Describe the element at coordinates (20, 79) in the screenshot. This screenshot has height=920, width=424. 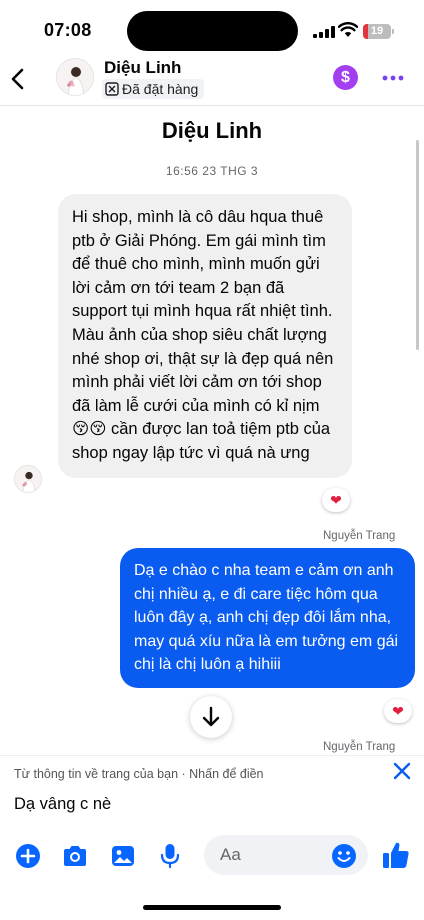
I see `back-button` at that location.